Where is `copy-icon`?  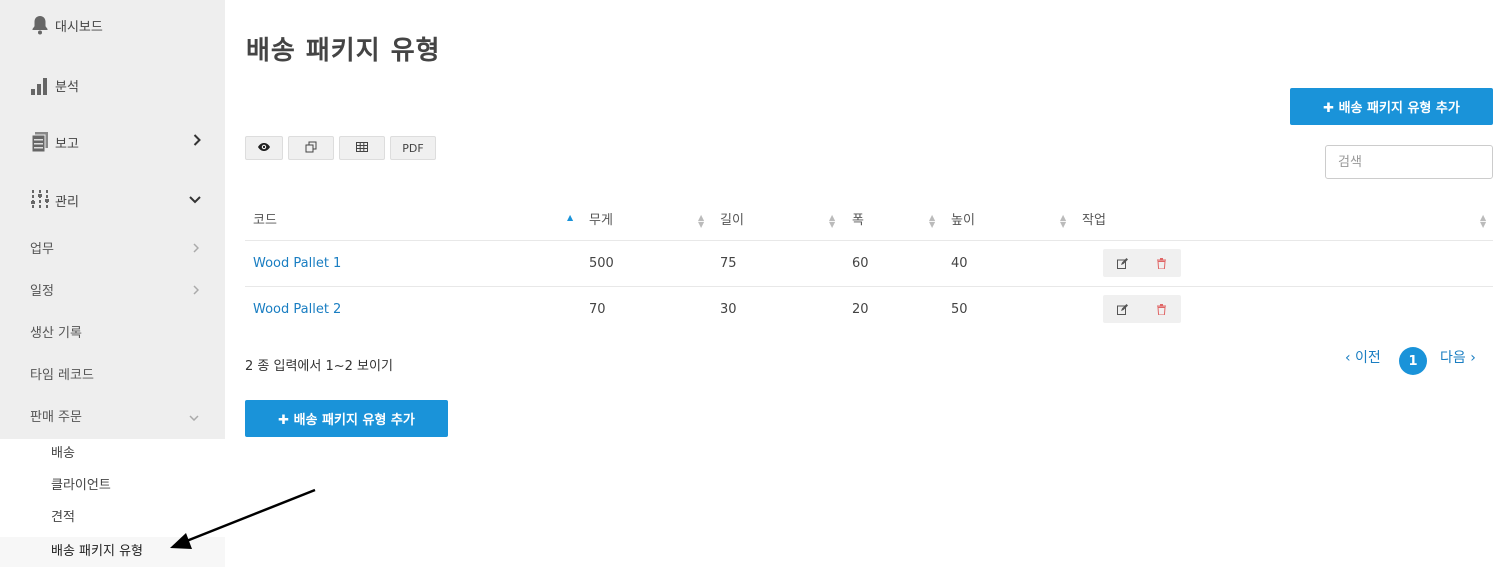 copy-icon is located at coordinates (311, 148).